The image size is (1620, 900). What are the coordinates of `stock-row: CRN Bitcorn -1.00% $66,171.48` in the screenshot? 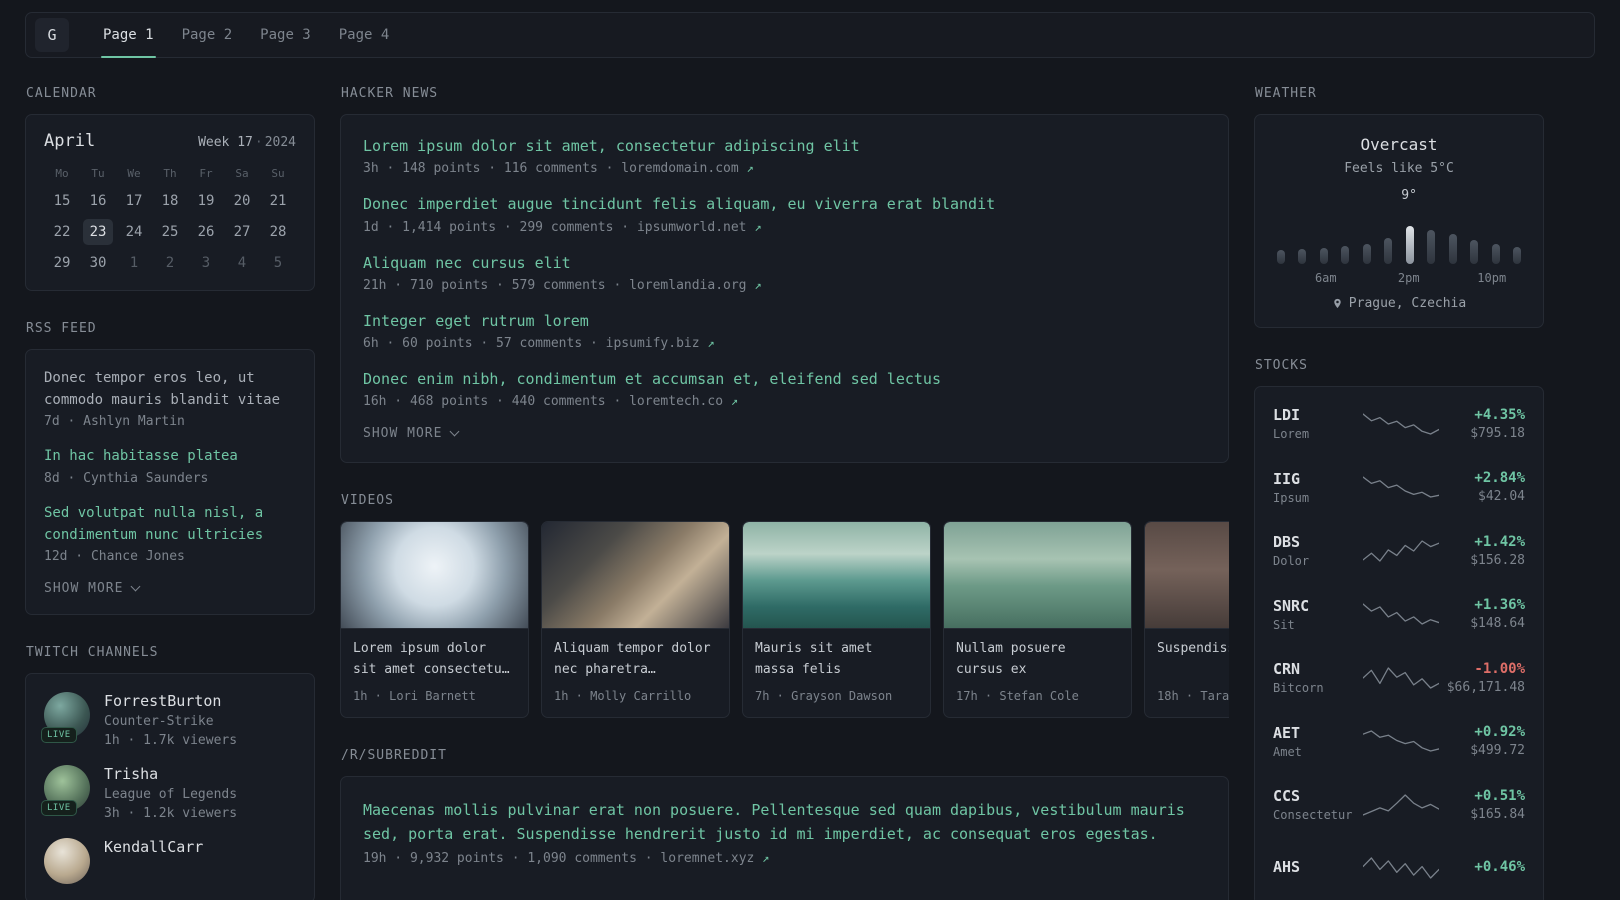 It's located at (1399, 678).